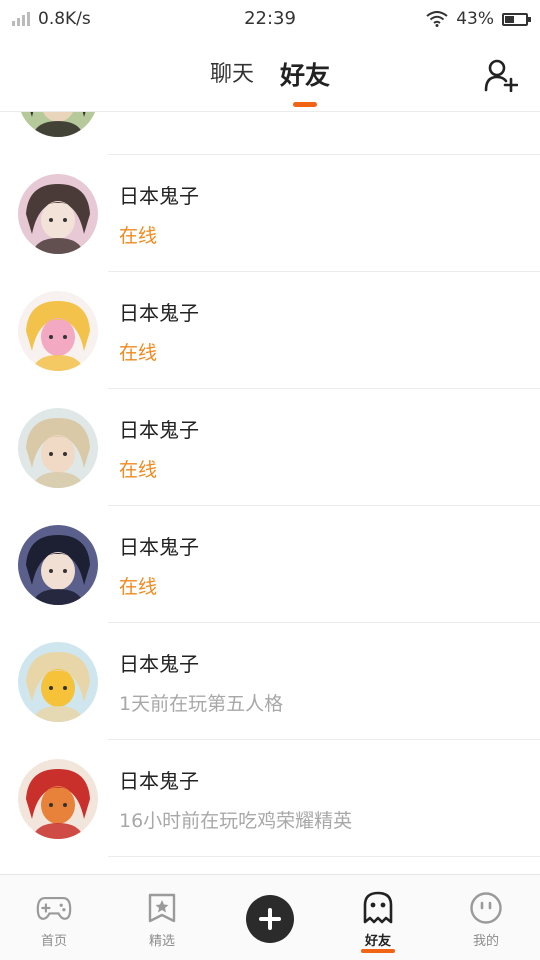 This screenshot has height=960, width=540. What do you see at coordinates (501, 75) in the screenshot?
I see `add-friend-icon` at bounding box center [501, 75].